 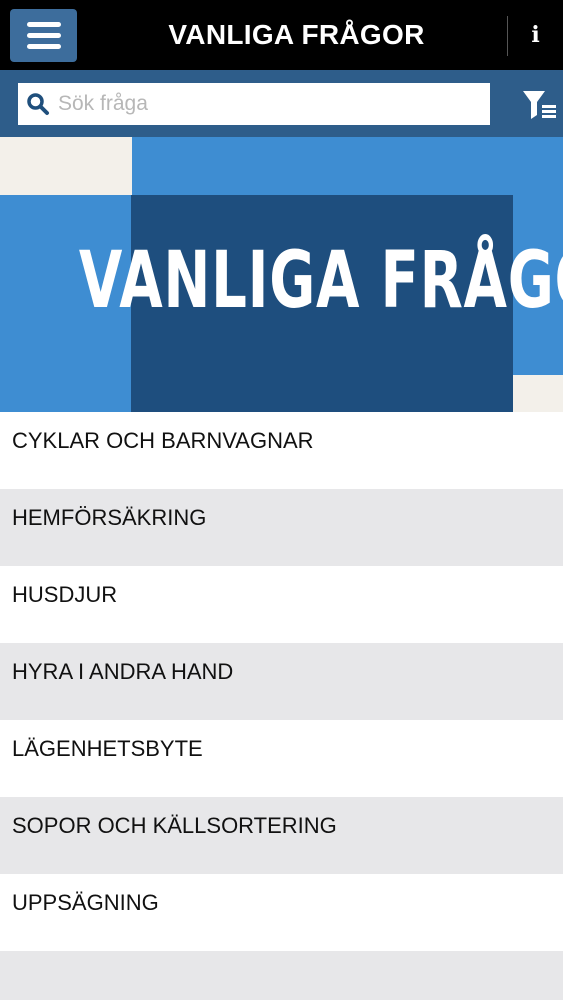 What do you see at coordinates (281, 527) in the screenshot?
I see `list-item-hemforsakring: HEMFÖRSÄKRING` at bounding box center [281, 527].